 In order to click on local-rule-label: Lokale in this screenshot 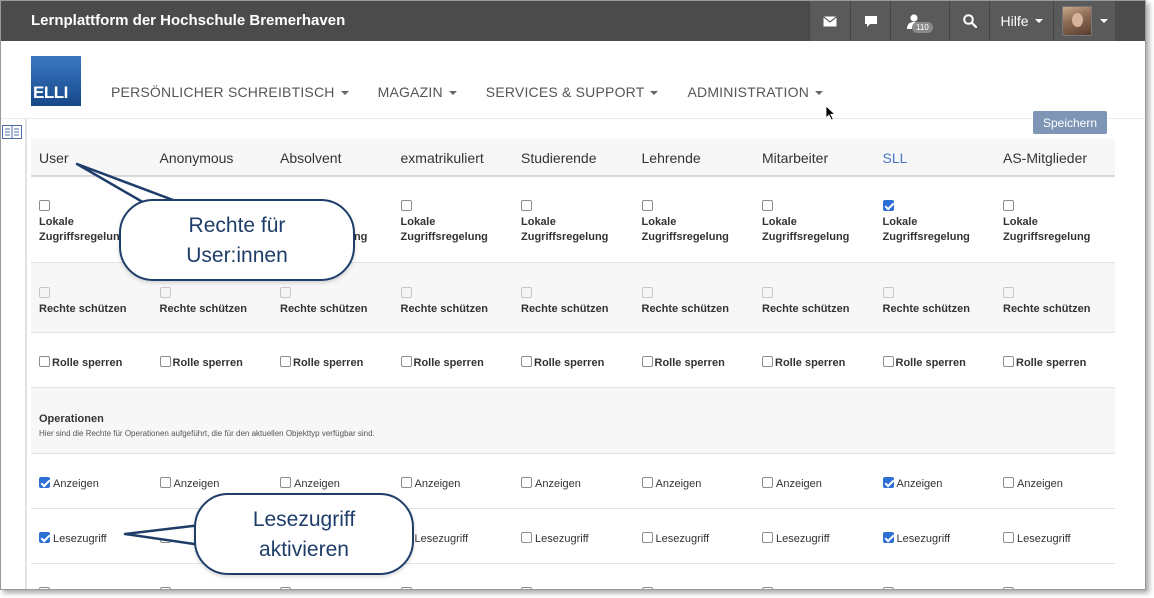, I will do `click(418, 222)`.